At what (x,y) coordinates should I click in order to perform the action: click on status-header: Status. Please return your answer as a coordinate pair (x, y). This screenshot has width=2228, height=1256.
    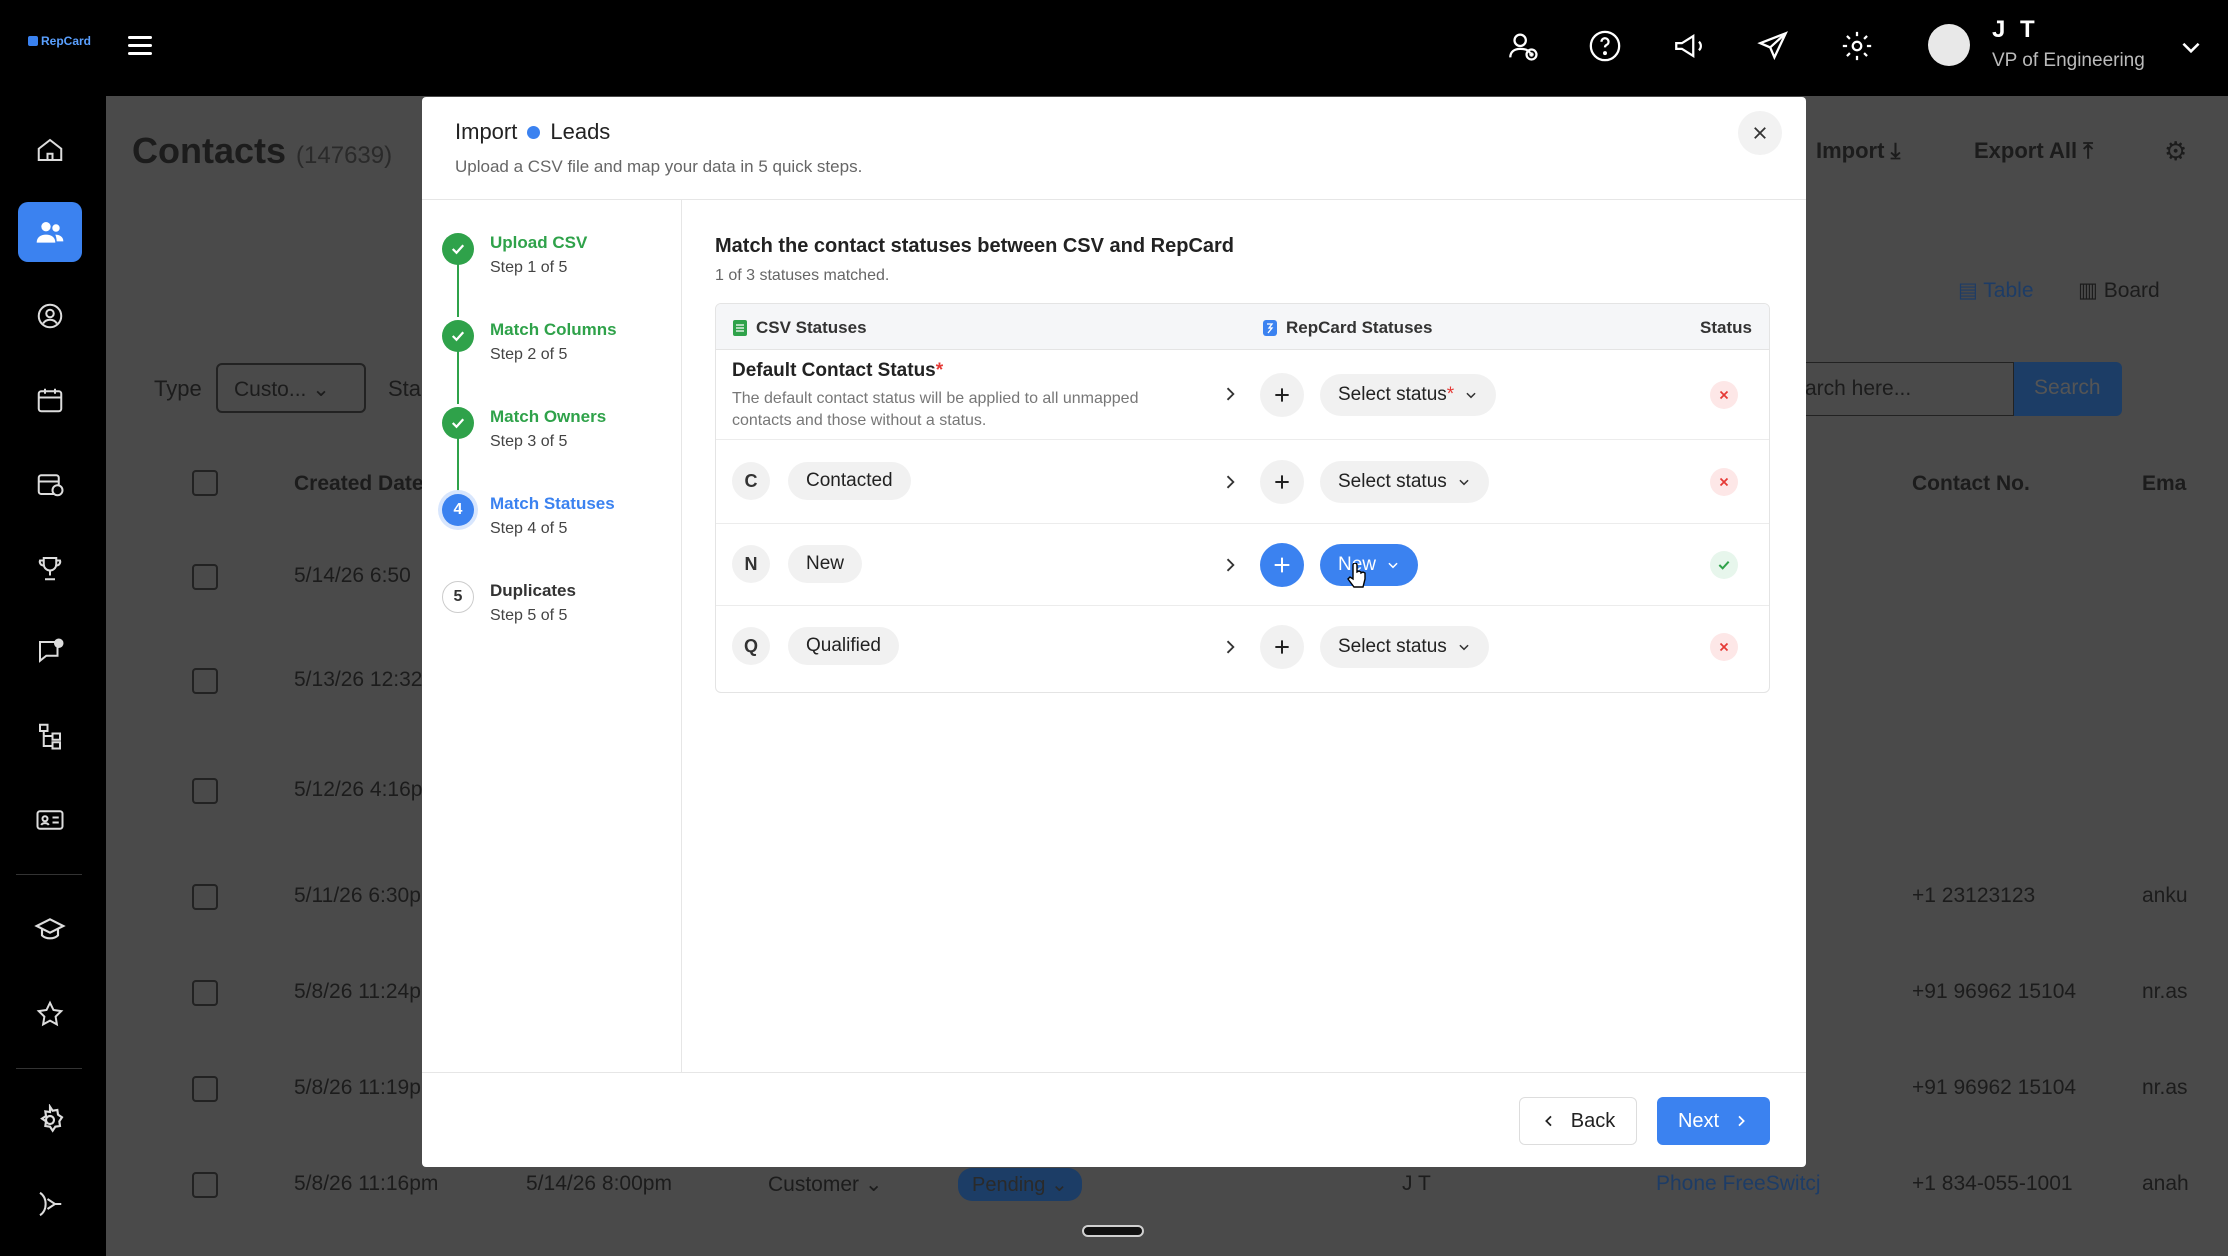
    Looking at the image, I should click on (1726, 327).